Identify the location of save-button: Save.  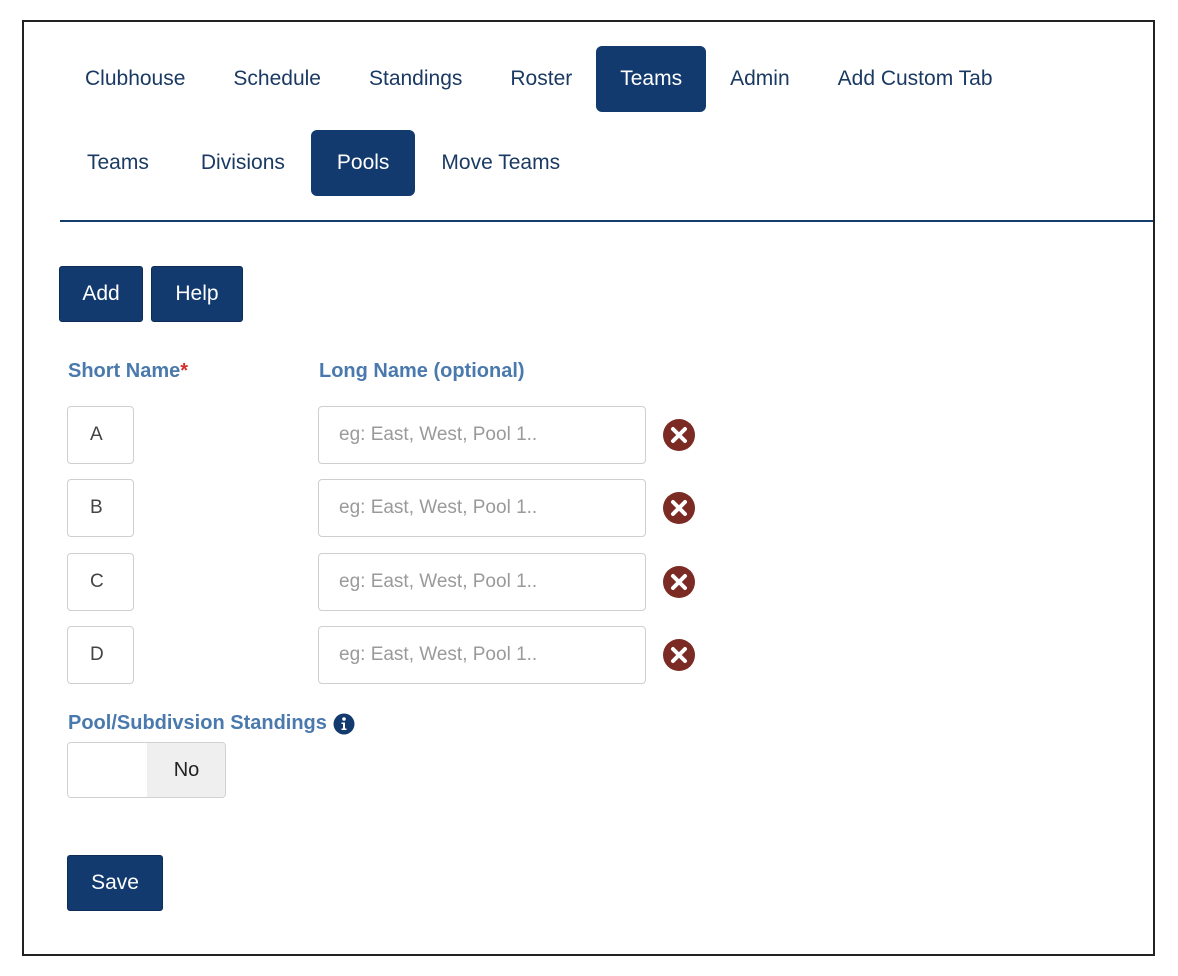
(115, 883).